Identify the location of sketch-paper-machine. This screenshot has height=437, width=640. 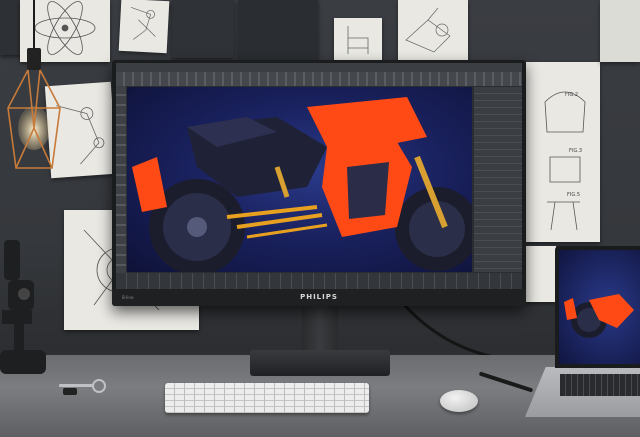
(433, 30).